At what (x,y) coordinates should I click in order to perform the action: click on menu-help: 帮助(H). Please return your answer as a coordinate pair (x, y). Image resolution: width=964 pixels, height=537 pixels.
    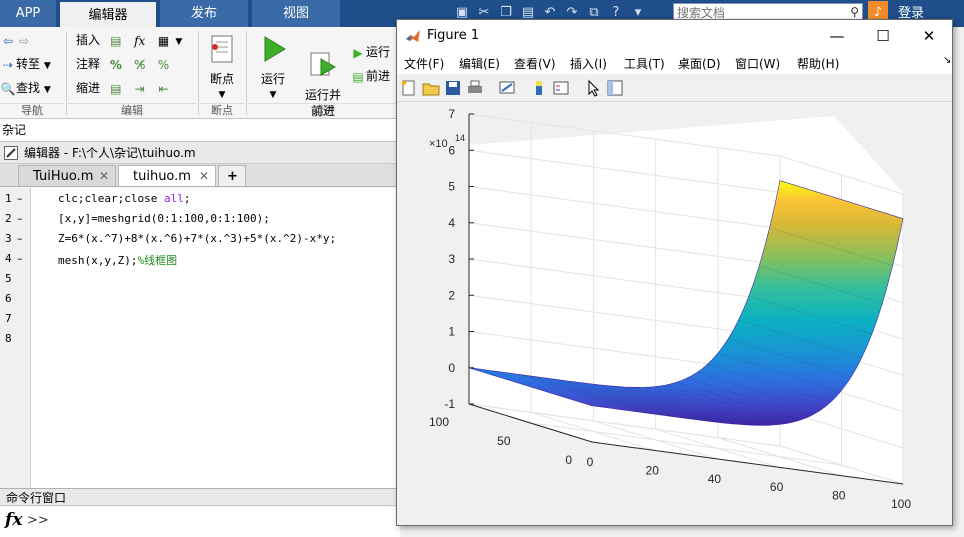
    Looking at the image, I should click on (818, 63).